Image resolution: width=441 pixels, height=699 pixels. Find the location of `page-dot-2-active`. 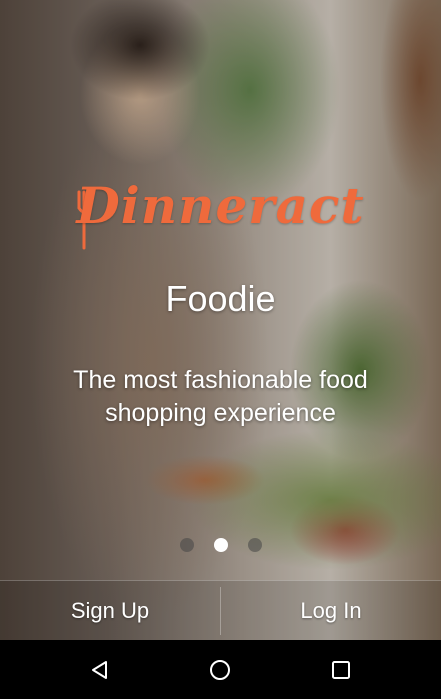

page-dot-2-active is located at coordinates (220, 545).